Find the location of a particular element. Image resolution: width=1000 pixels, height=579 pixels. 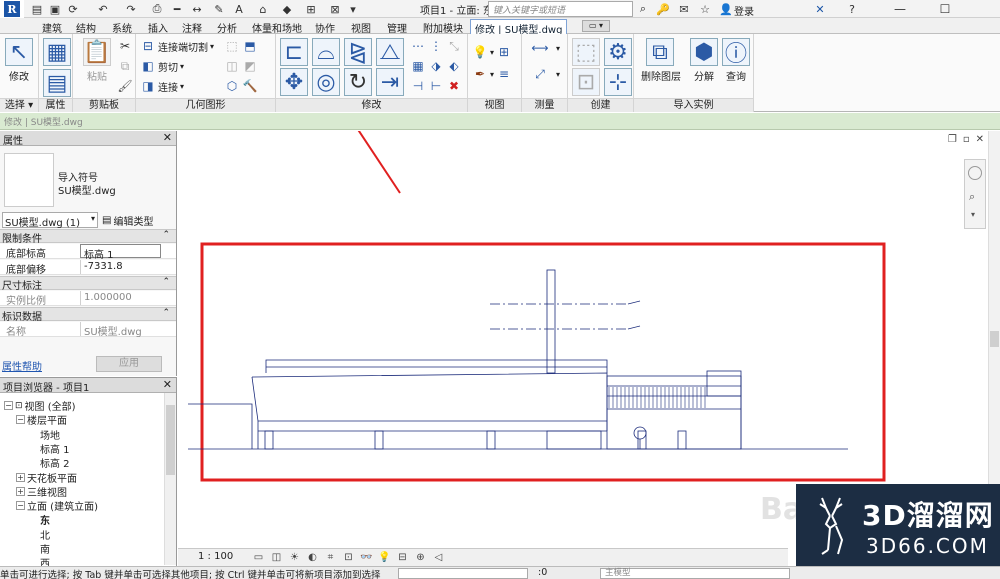

hide-element-button: 💡 ▾ ⊞ is located at coordinates (492, 52).